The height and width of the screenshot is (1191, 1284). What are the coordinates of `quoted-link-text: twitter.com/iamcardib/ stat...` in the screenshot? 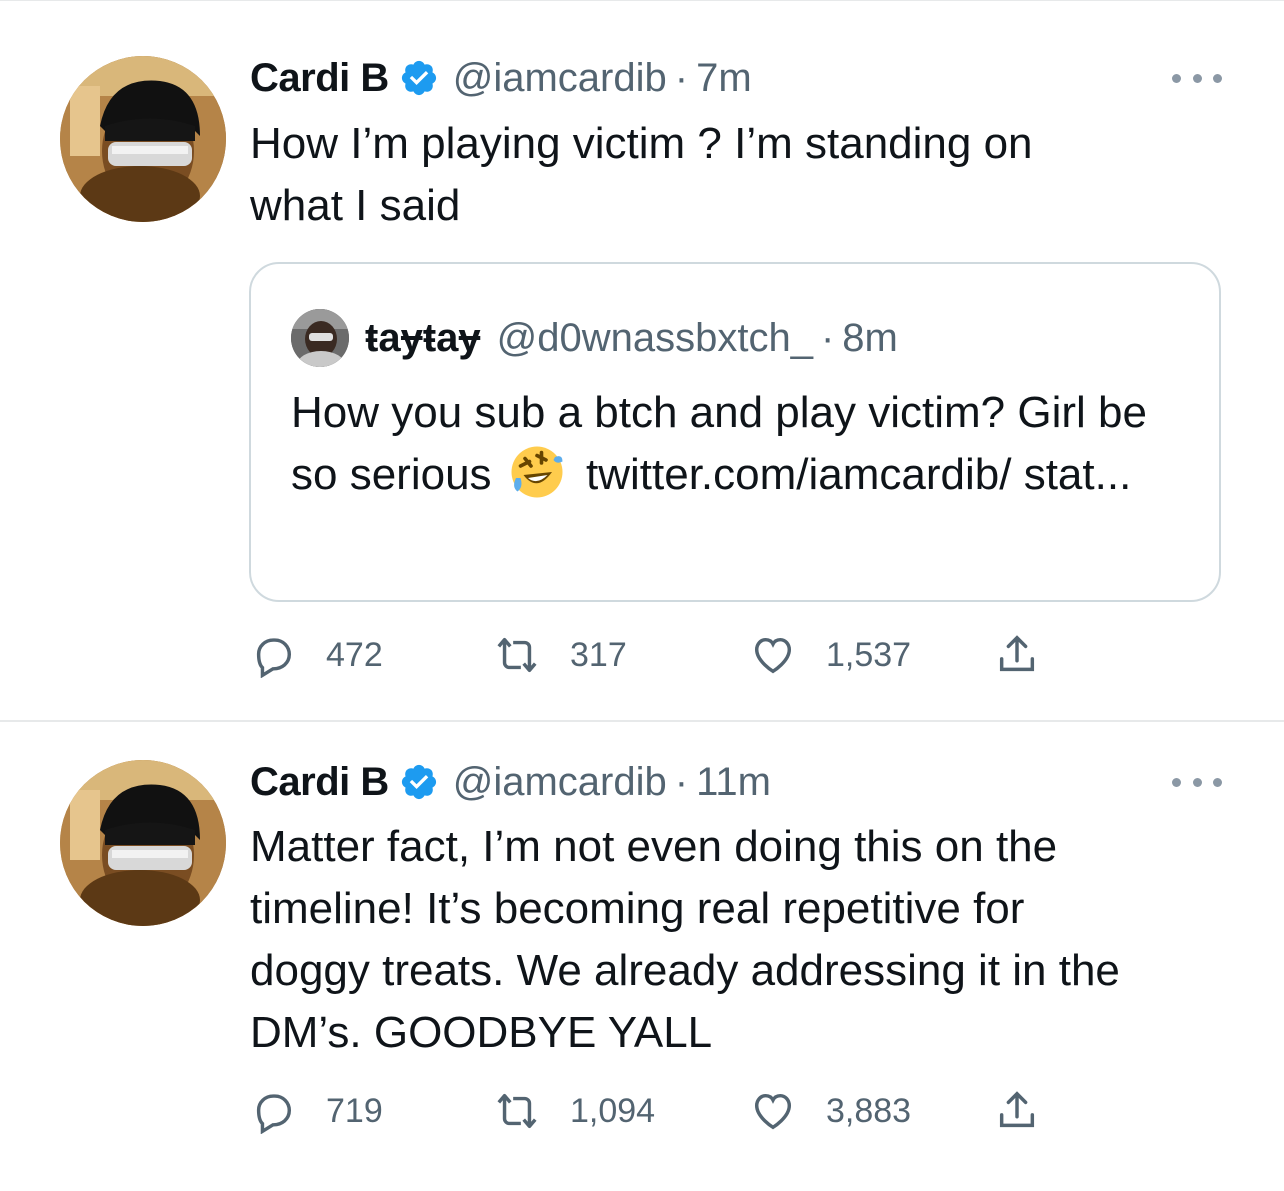 It's located at (858, 474).